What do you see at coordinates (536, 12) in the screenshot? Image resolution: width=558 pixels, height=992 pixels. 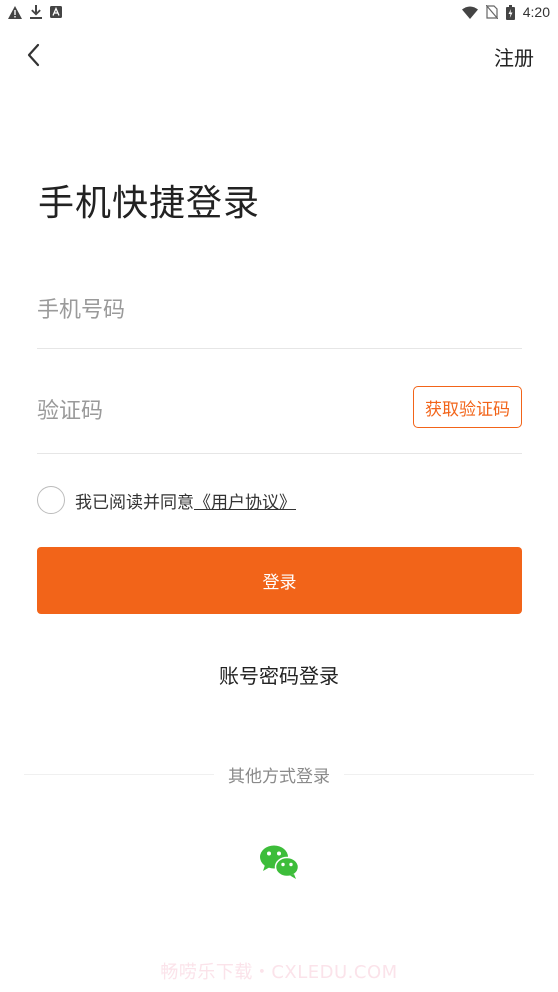 I see `status-time: 4:20` at bounding box center [536, 12].